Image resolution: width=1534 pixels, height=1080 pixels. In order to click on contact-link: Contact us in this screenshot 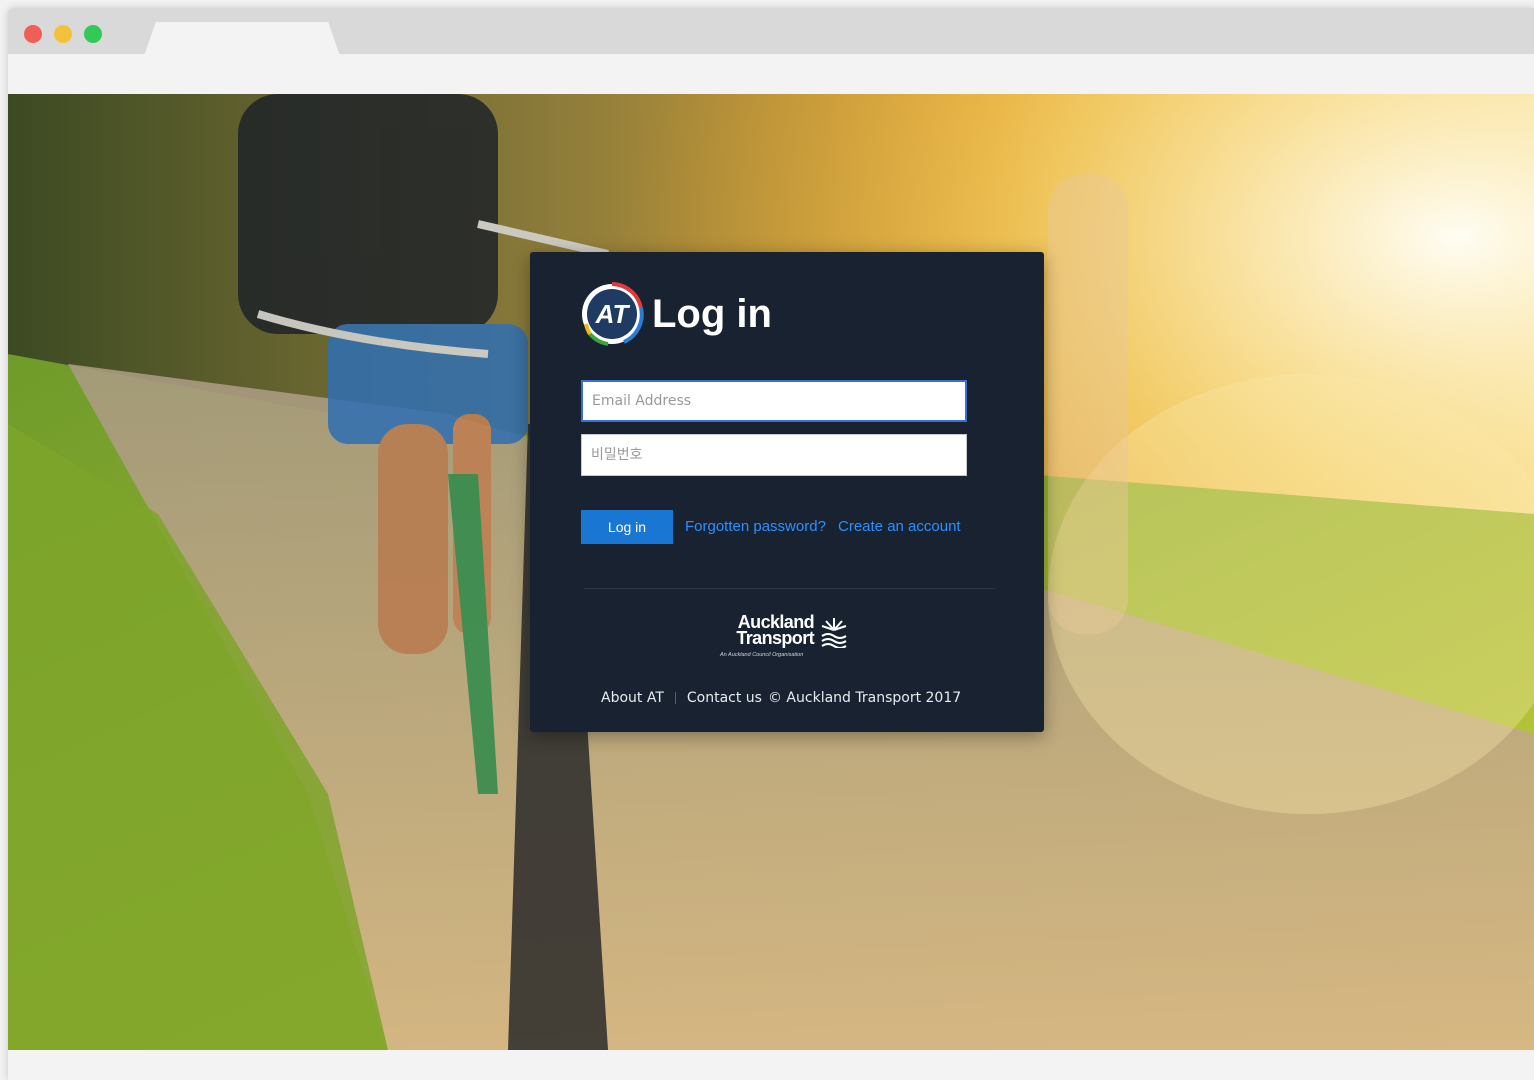, I will do `click(724, 698)`.